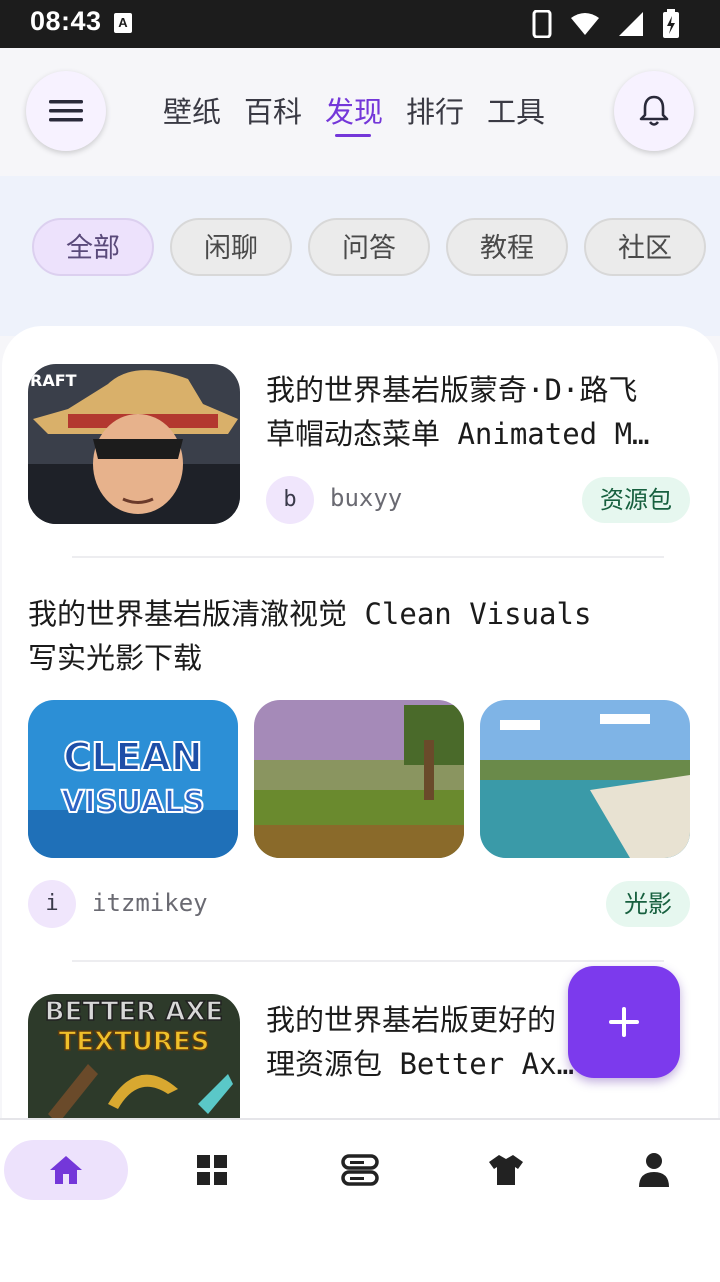  I want to click on hamburger-icon, so click(66, 111).